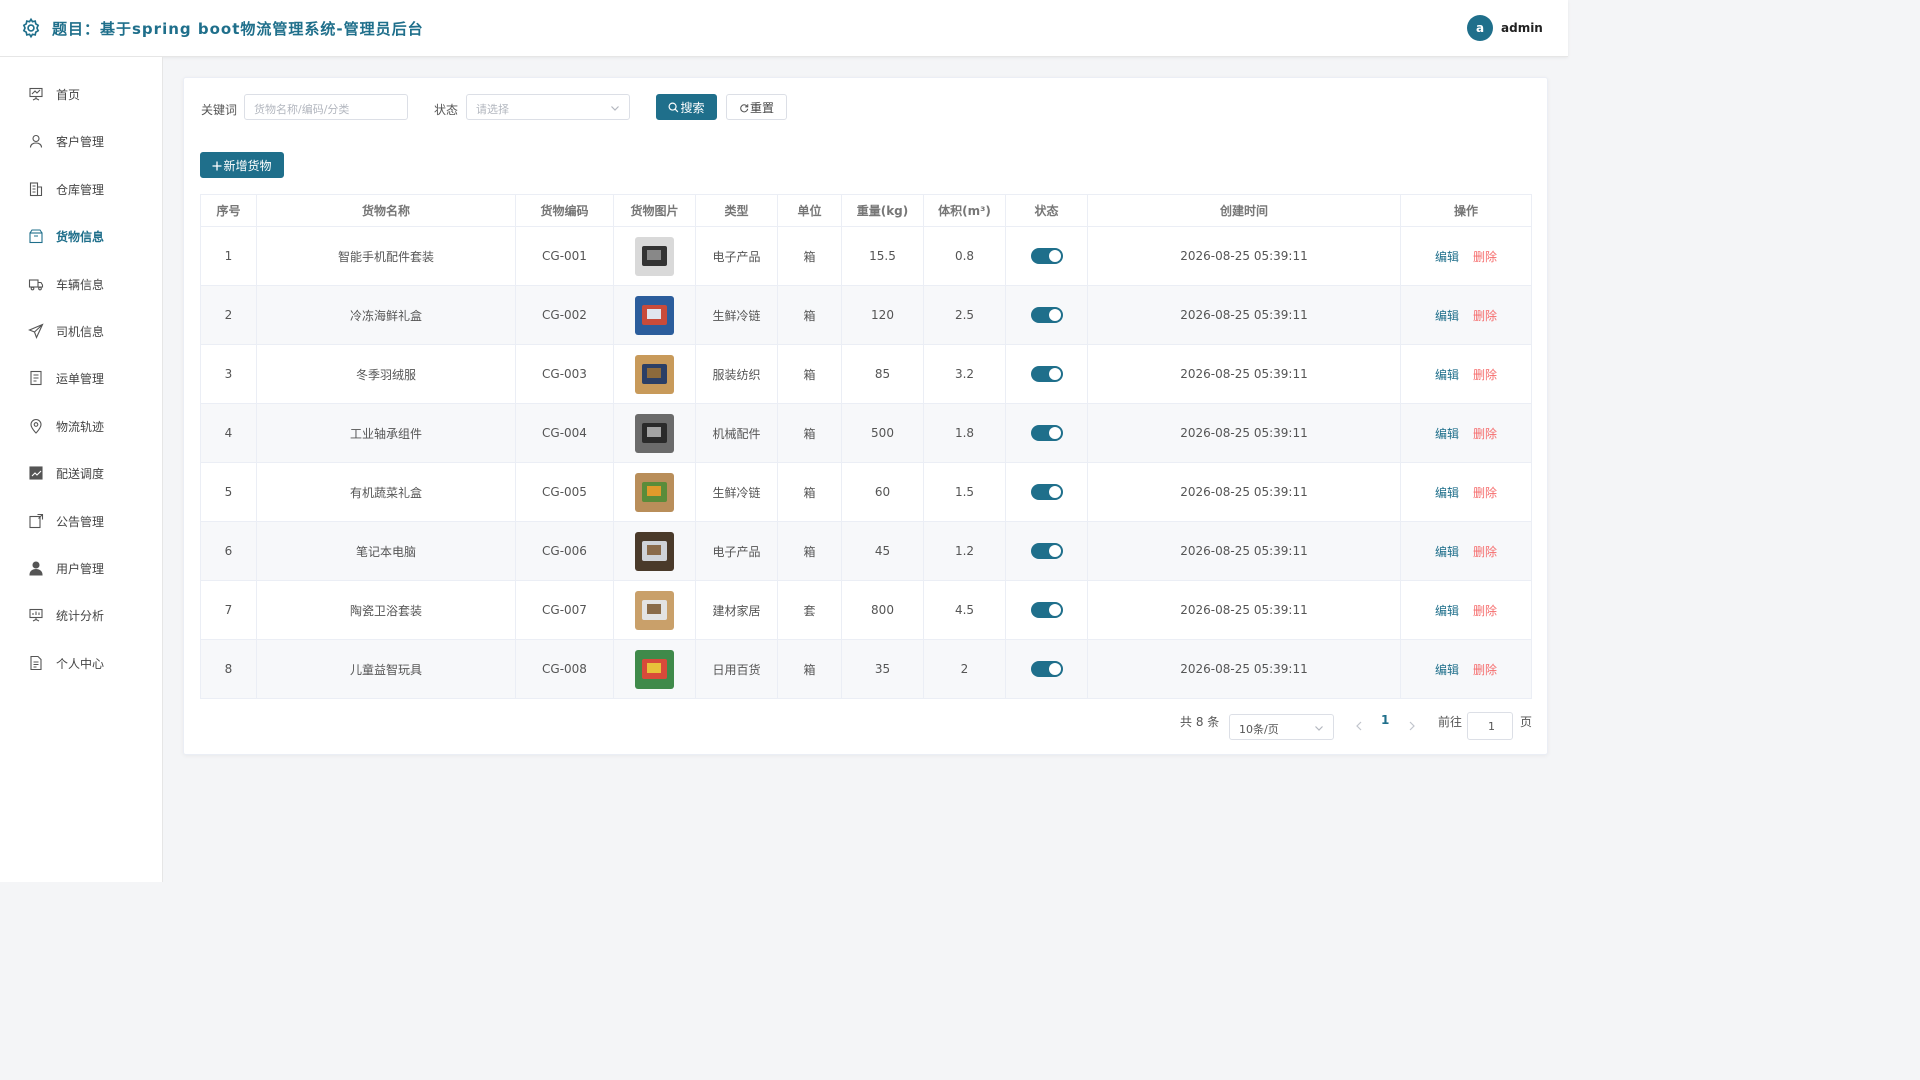 The image size is (1920, 1080). Describe the element at coordinates (756, 107) in the screenshot. I see `reset-button: 重置` at that location.